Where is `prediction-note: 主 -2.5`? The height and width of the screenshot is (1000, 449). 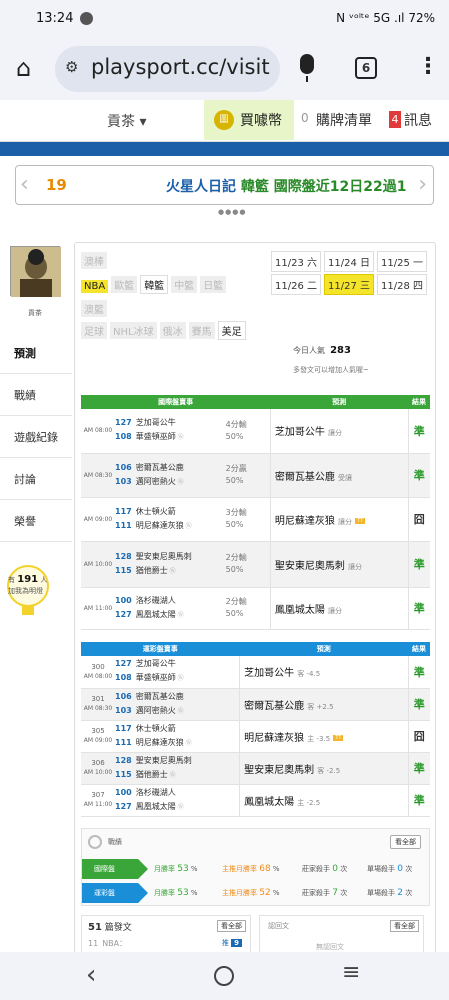
prediction-note: 主 -2.5 is located at coordinates (309, 802).